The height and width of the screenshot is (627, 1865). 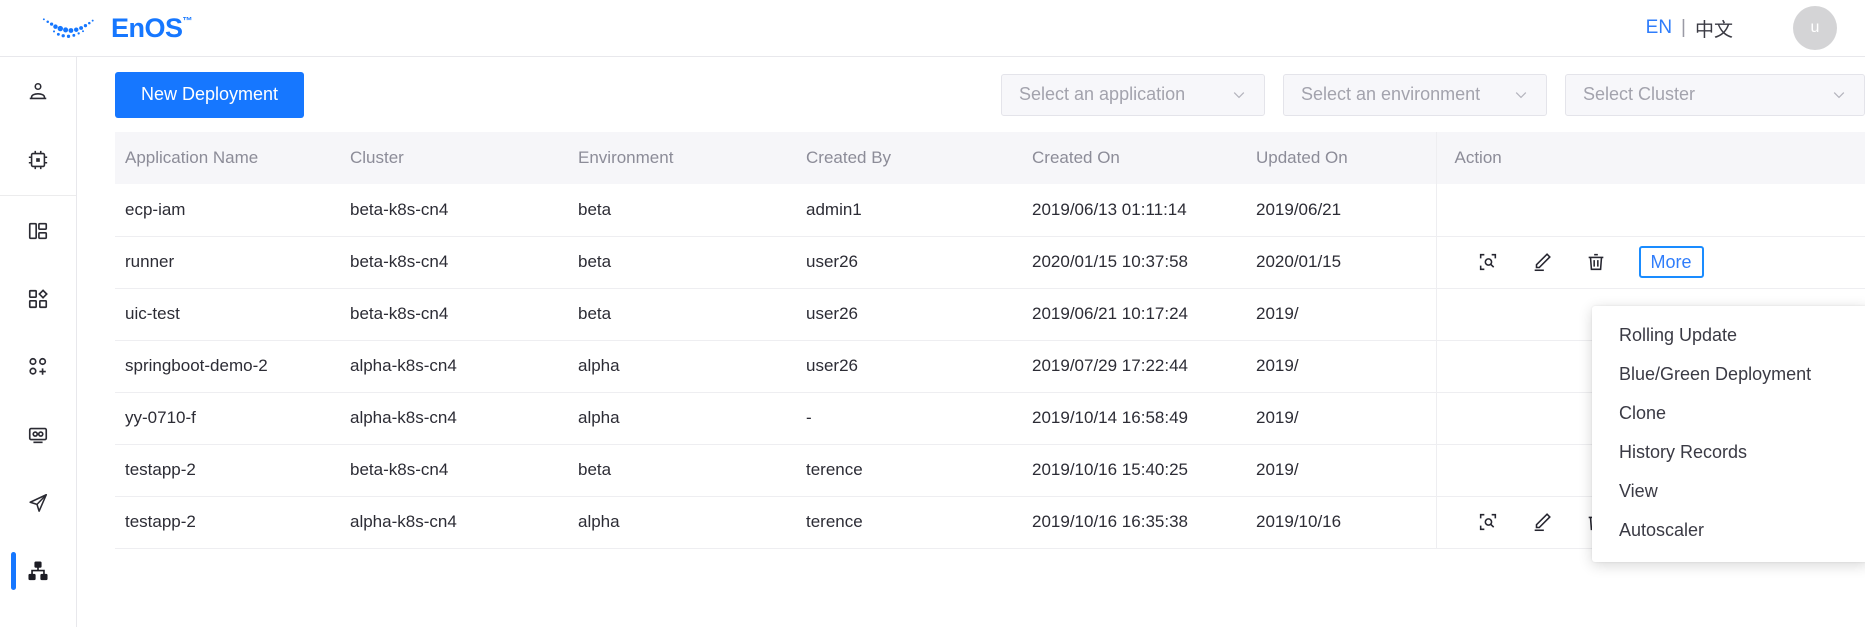 I want to click on lang-zh-link: 中文, so click(x=1714, y=28).